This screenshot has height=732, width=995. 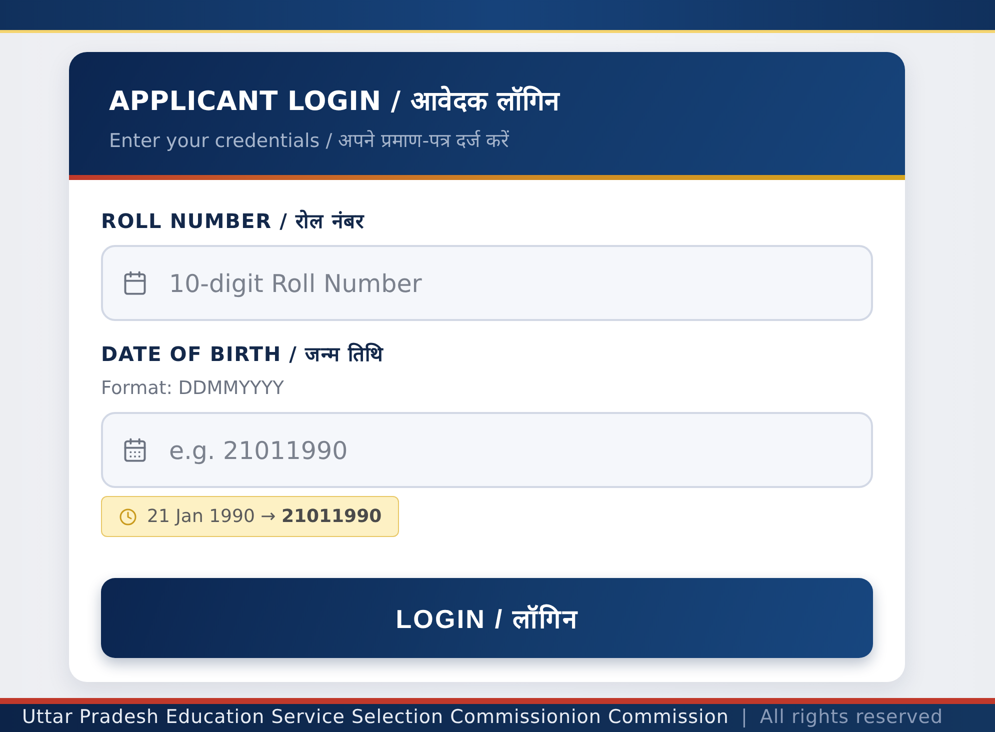 What do you see at coordinates (193, 389) in the screenshot?
I see `format-hint: Format: DDMMYYYY` at bounding box center [193, 389].